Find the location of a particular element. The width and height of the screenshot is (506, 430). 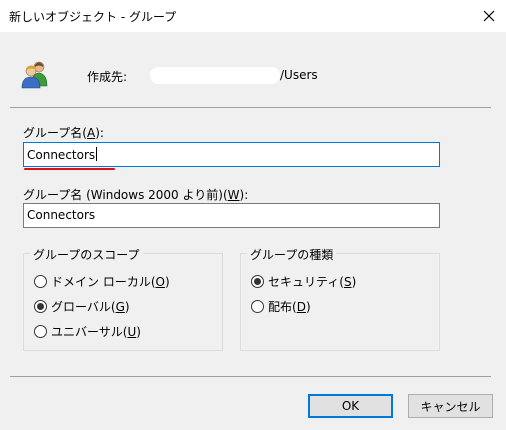

ok-button: OK is located at coordinates (350, 406).